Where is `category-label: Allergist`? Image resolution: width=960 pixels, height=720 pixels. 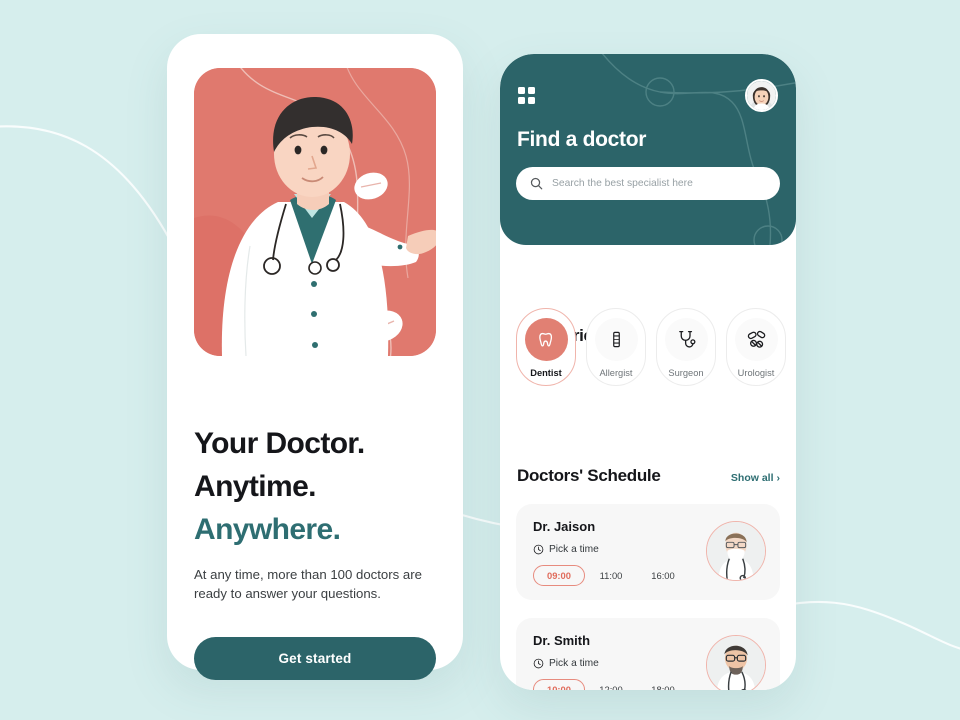 category-label: Allergist is located at coordinates (616, 373).